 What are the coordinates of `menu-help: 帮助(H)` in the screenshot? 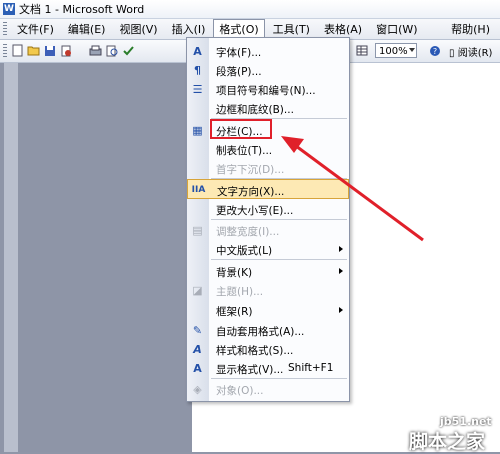 It's located at (470, 29).